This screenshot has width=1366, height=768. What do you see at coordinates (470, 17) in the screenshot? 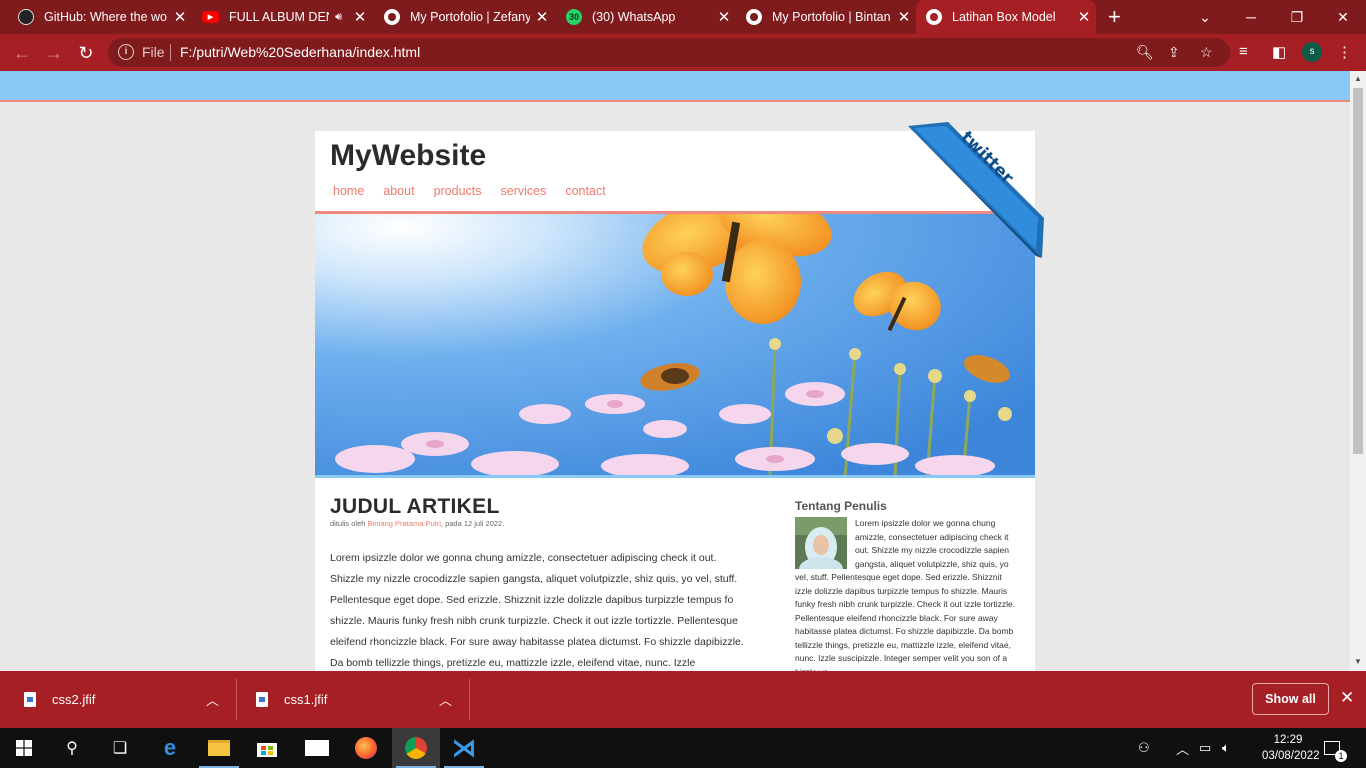
I see `tab-title: My Portofolio | Zefany` at bounding box center [470, 17].